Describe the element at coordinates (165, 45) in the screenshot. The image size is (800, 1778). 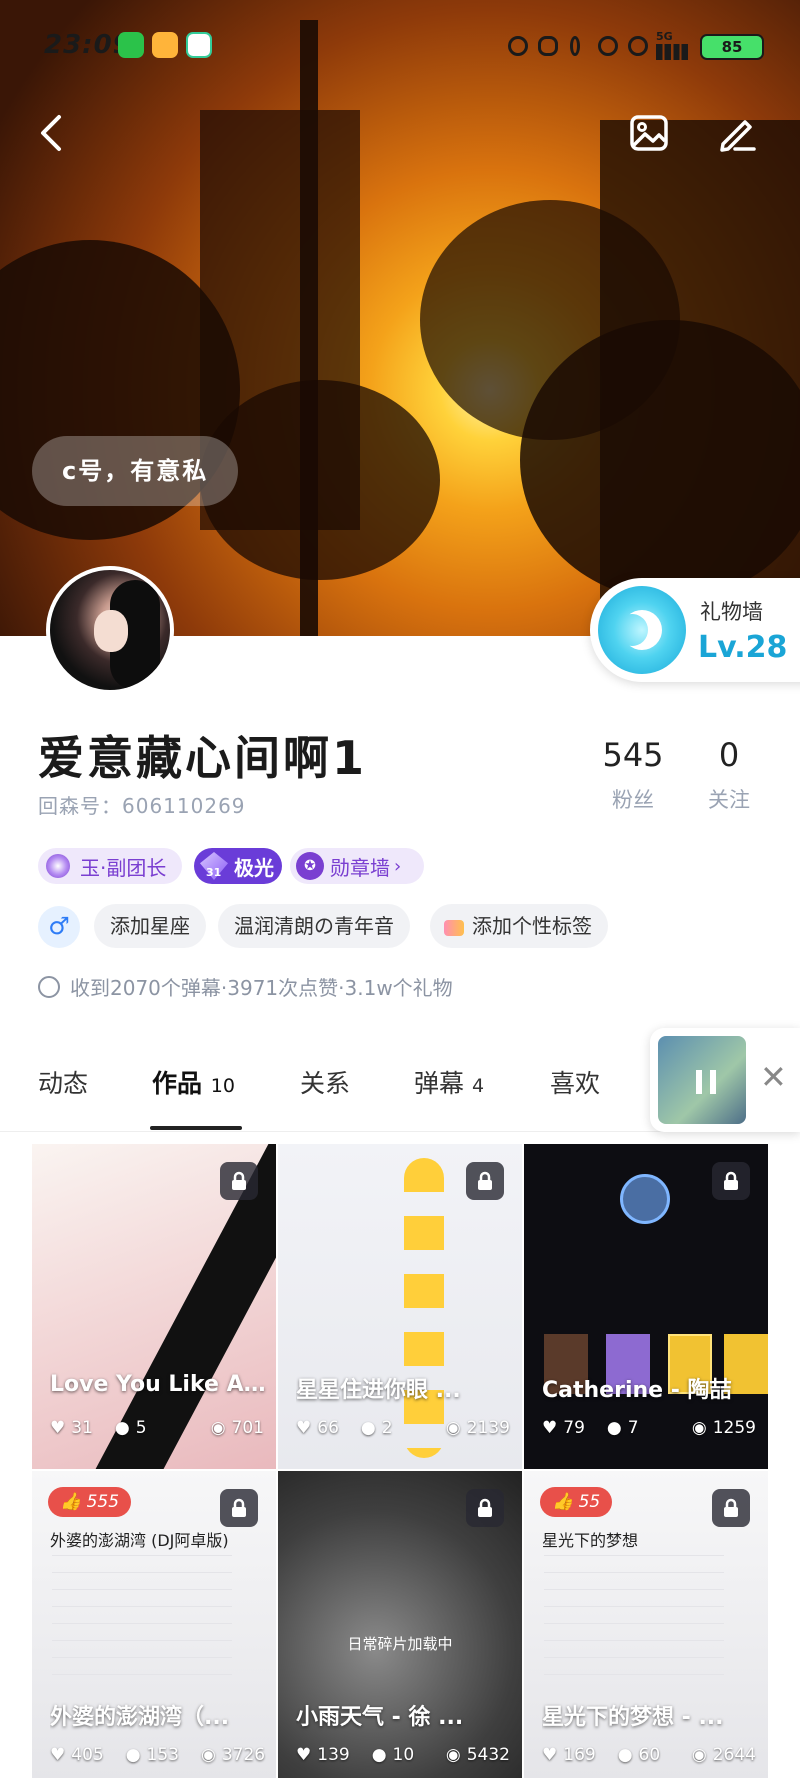
I see `app-icon` at that location.